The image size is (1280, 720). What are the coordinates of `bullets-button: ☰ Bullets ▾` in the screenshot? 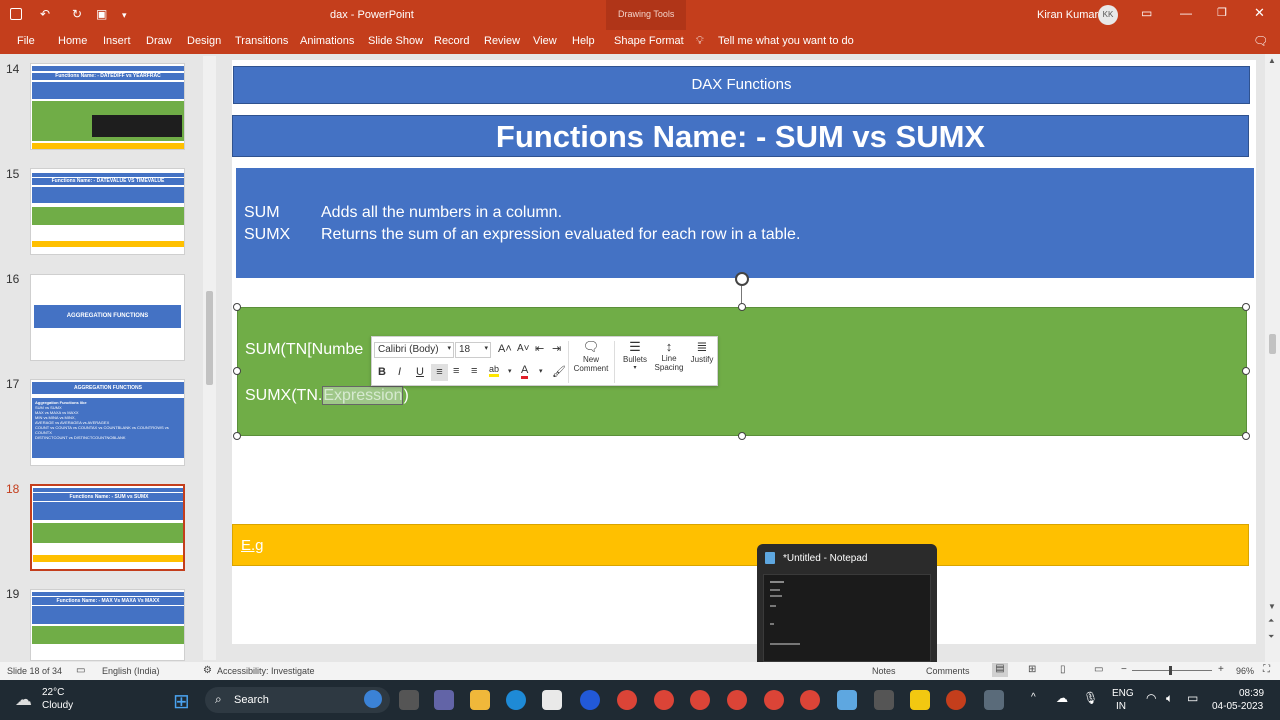 It's located at (635, 362).